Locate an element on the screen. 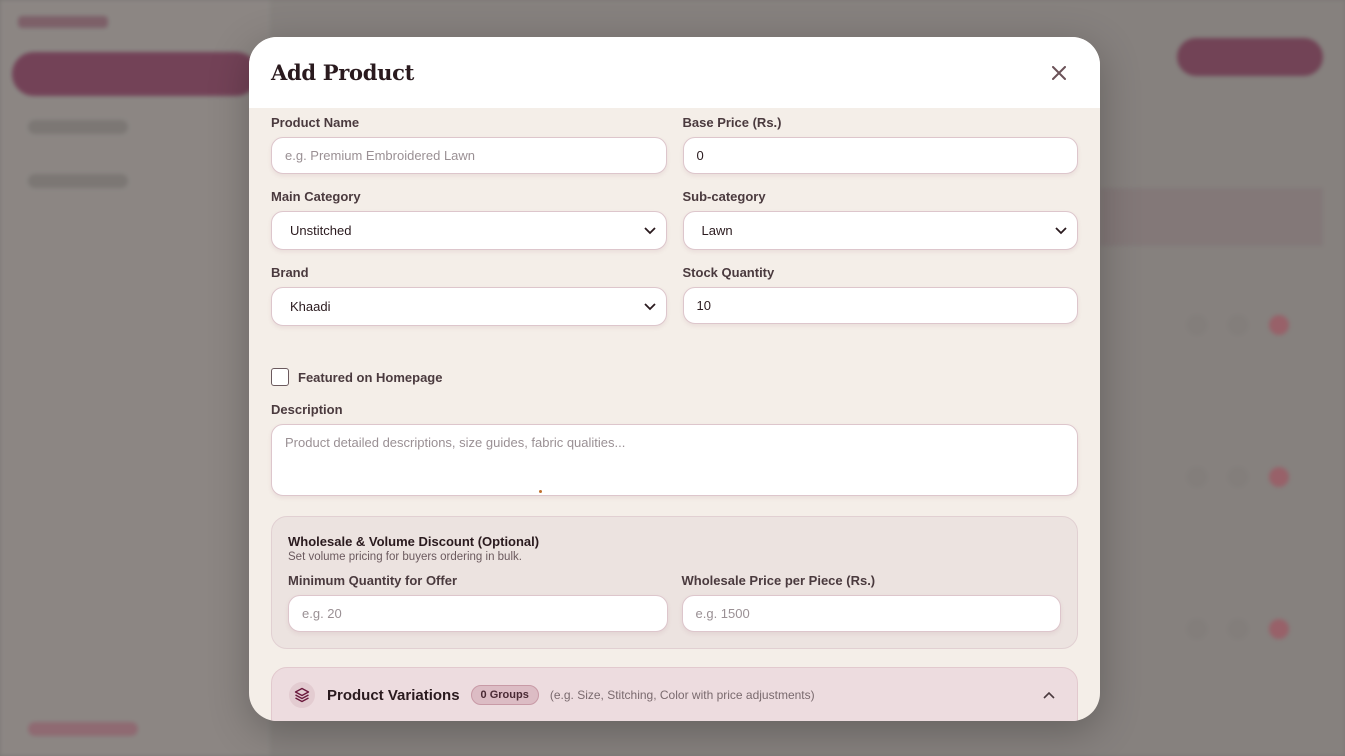  min-qty-input: e.g. 20 is located at coordinates (478, 613).